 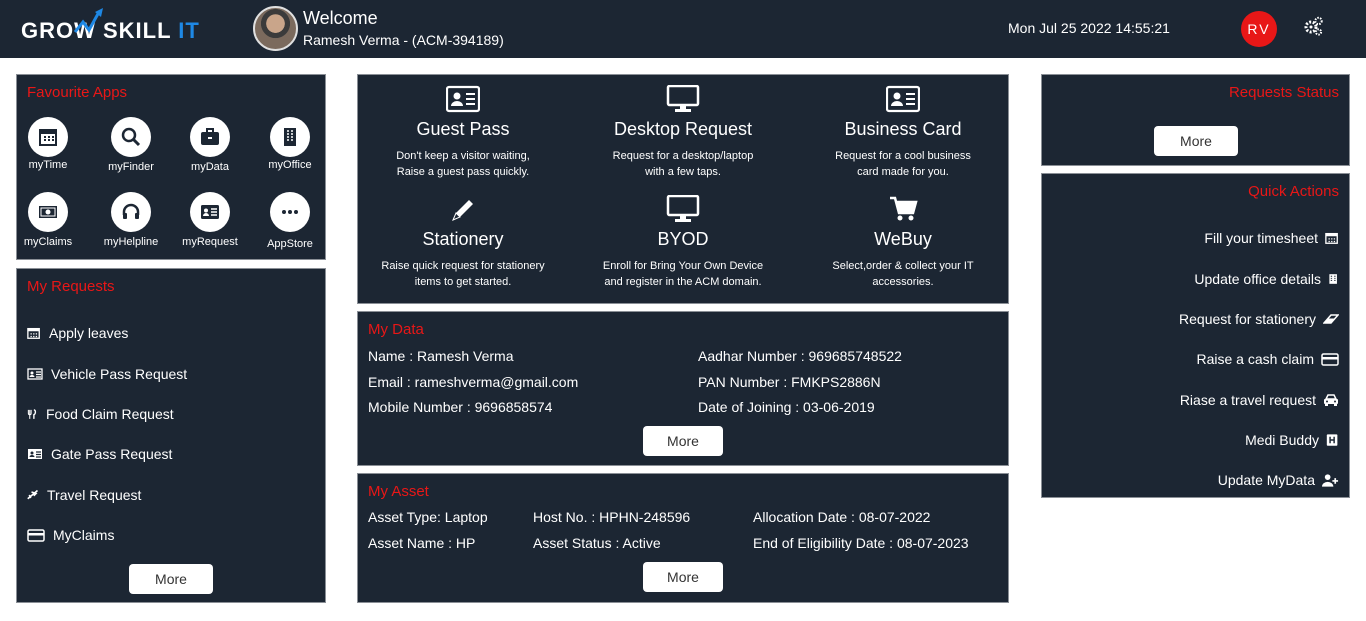 What do you see at coordinates (33, 494) in the screenshot?
I see `plane-icon` at bounding box center [33, 494].